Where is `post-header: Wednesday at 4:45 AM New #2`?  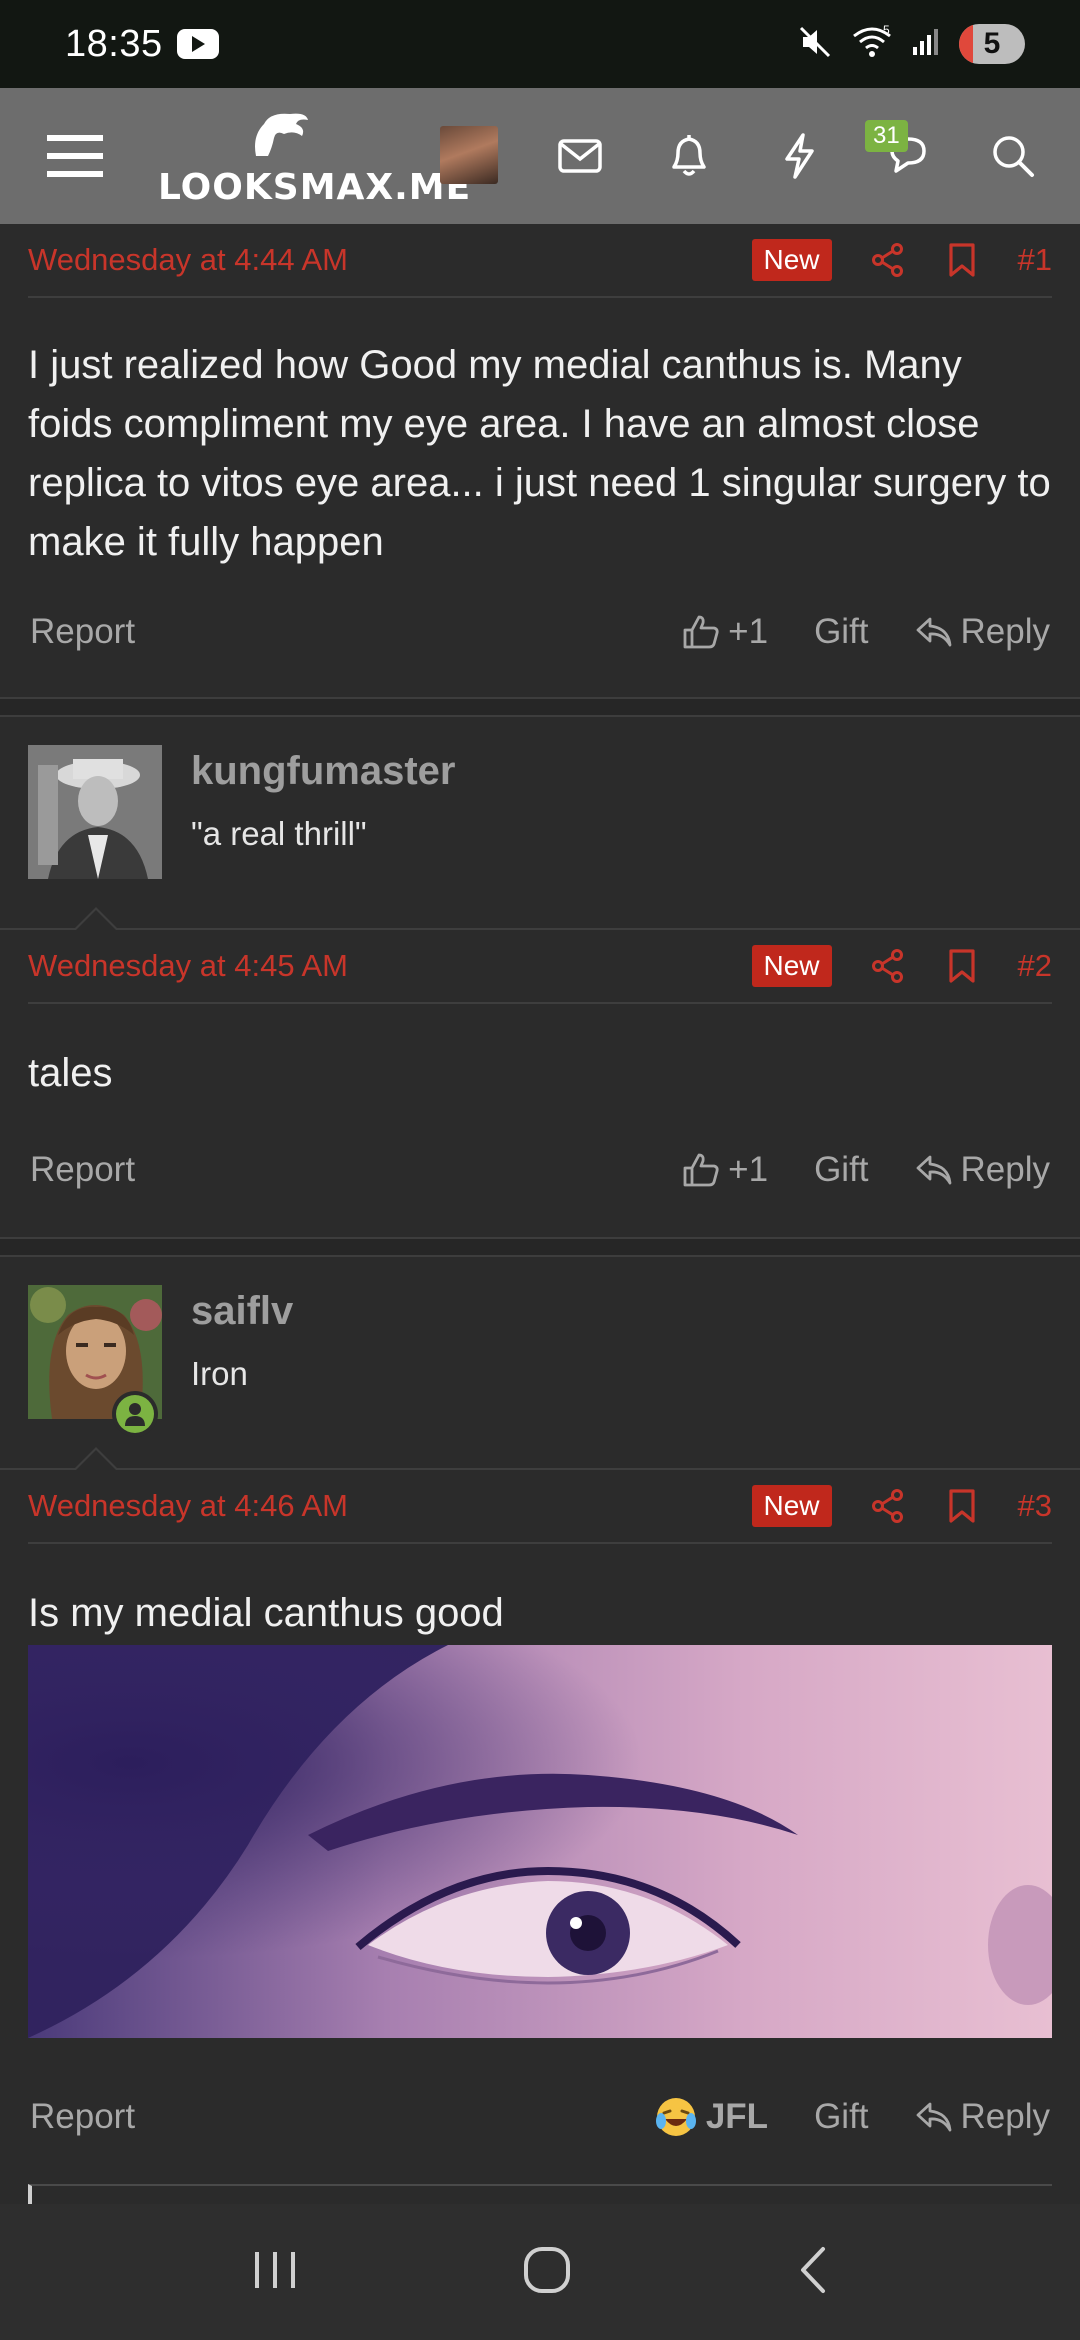
post-header: Wednesday at 4:45 AM New #2 is located at coordinates (540, 967).